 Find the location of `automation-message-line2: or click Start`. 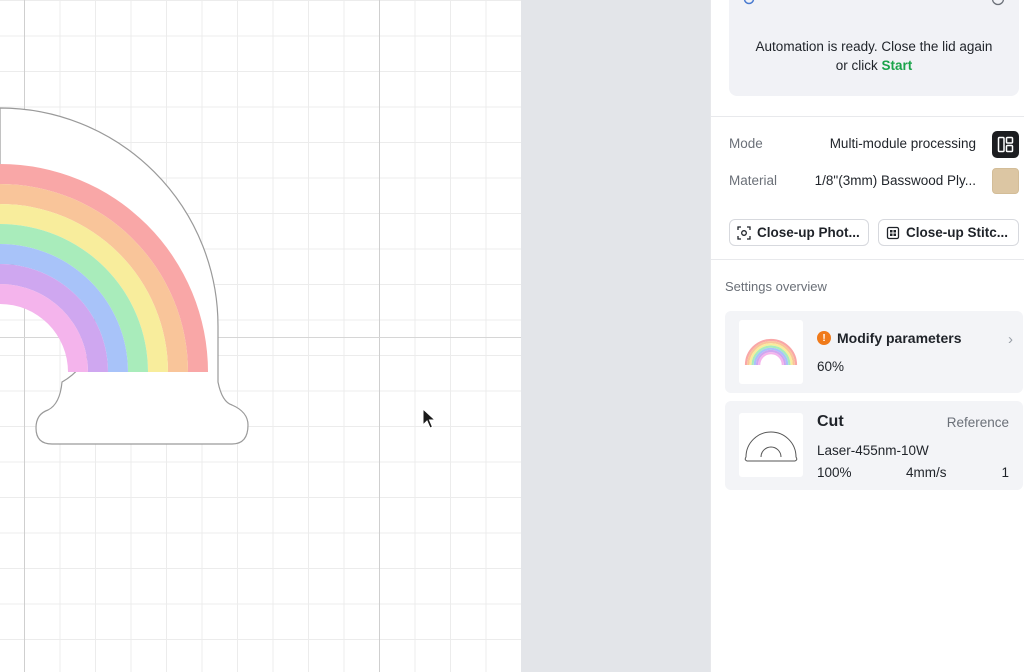

automation-message-line2: or click Start is located at coordinates (874, 65).